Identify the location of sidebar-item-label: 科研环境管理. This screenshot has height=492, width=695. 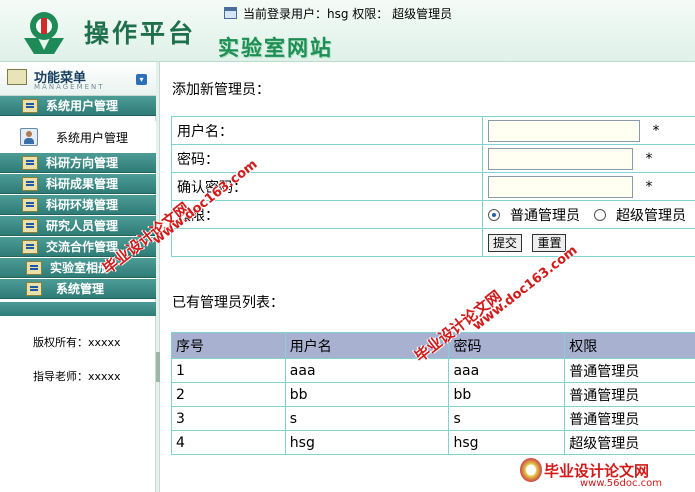
(82, 205).